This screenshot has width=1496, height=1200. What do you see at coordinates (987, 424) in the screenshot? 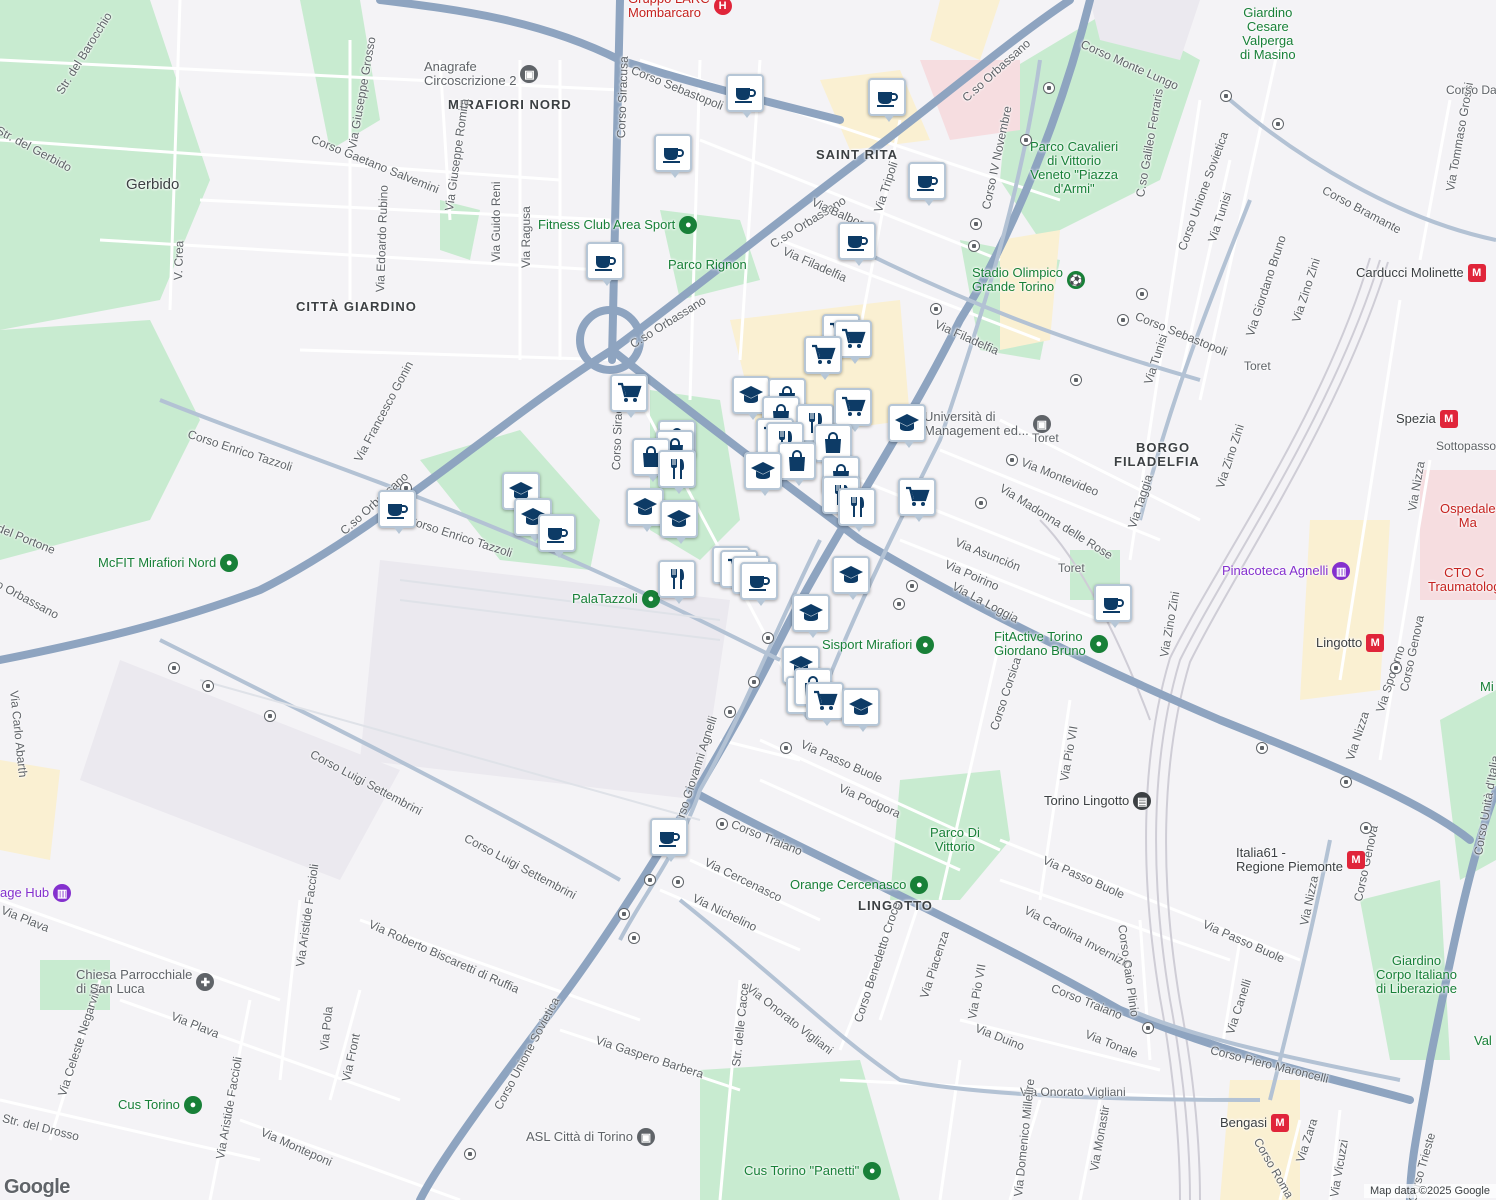
I see `poi-universit-di-management-ed: Università di Management ed... ▣` at bounding box center [987, 424].